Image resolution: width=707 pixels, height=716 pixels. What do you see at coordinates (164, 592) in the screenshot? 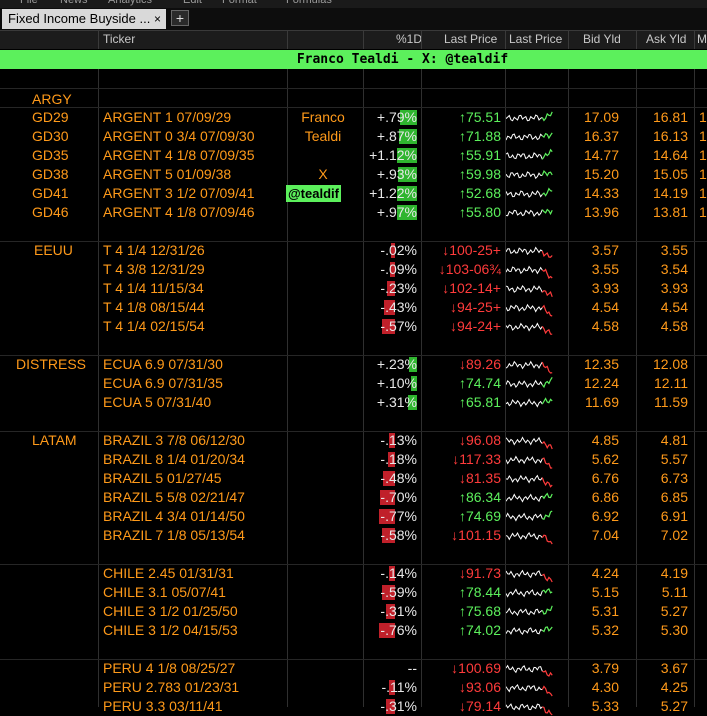
I see `ticker-cell: CHILE 3.1 05/07/41` at bounding box center [164, 592].